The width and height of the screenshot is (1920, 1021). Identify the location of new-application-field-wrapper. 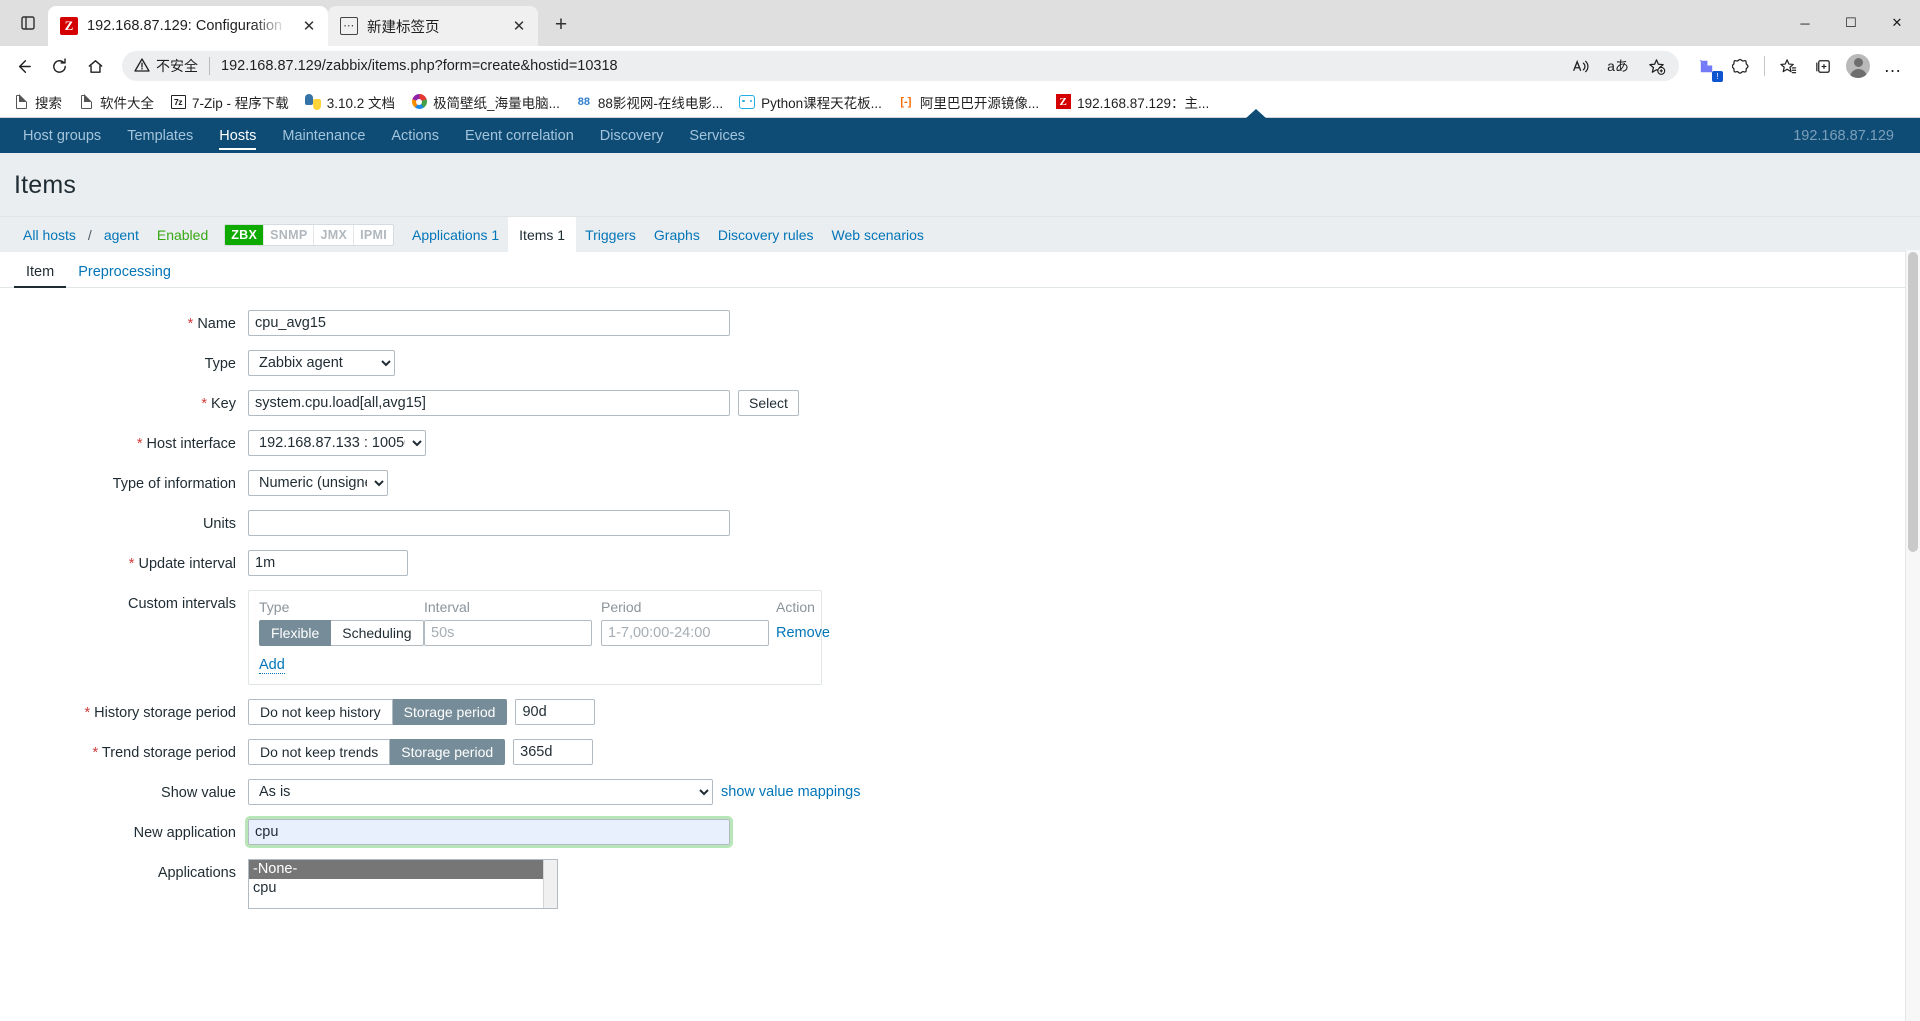
(489, 832).